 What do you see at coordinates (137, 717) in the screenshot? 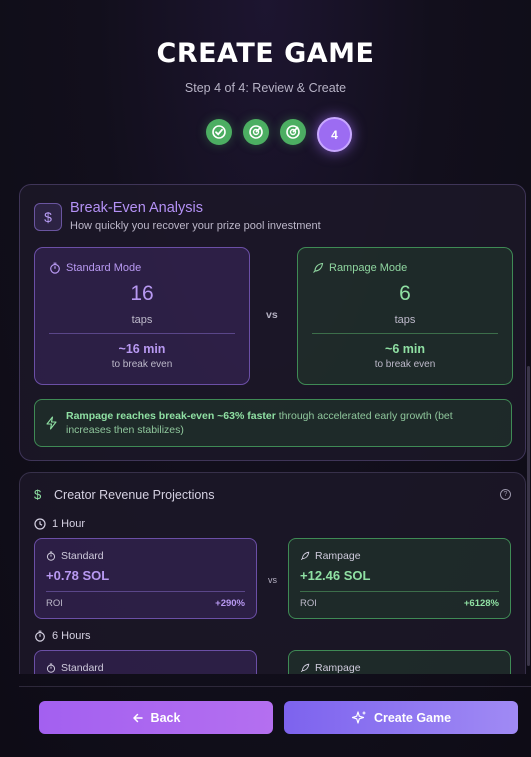
I see `arrow-left-icon` at bounding box center [137, 717].